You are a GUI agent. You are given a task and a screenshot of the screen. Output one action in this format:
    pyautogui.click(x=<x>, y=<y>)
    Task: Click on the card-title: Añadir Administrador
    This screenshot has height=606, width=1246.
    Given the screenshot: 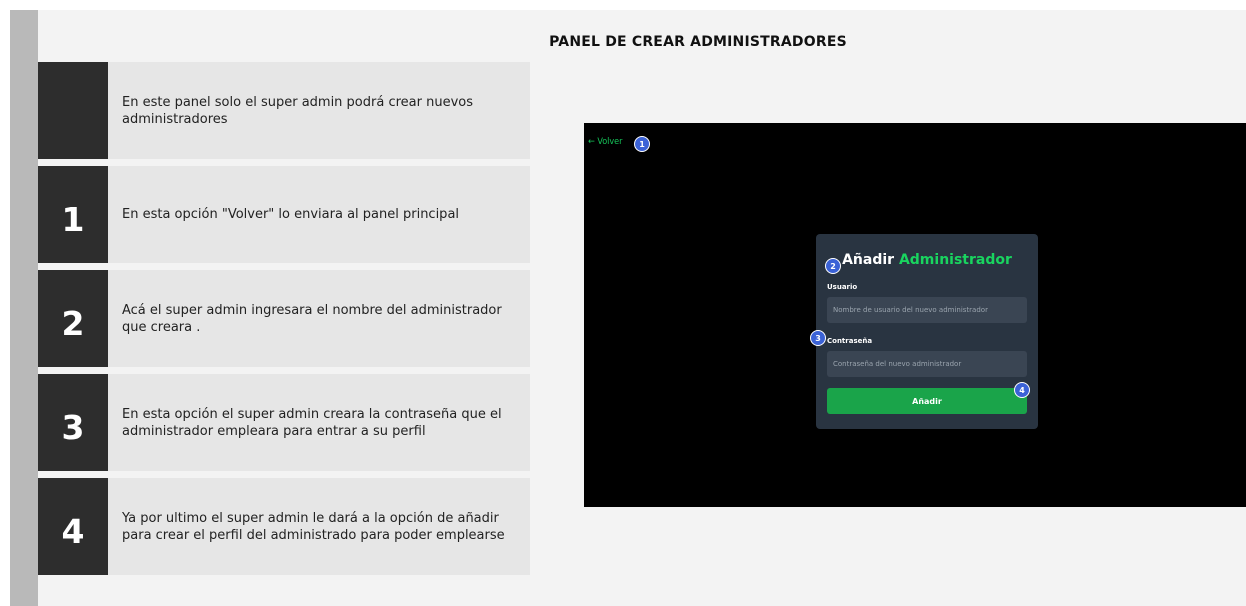 What is the action you would take?
    pyautogui.click(x=927, y=260)
    